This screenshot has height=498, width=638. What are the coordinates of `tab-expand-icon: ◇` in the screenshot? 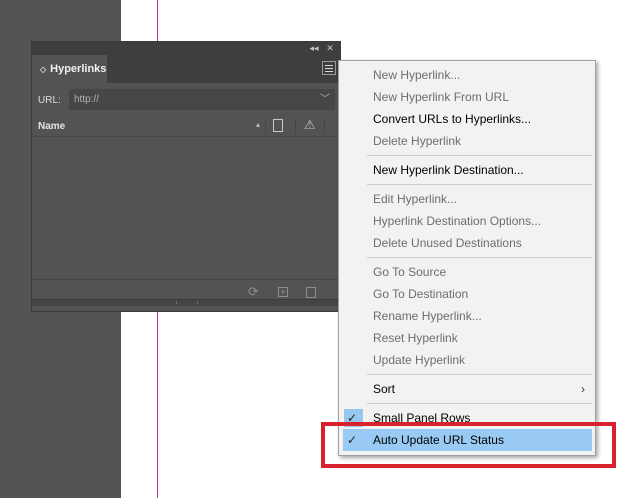 It's located at (43, 69).